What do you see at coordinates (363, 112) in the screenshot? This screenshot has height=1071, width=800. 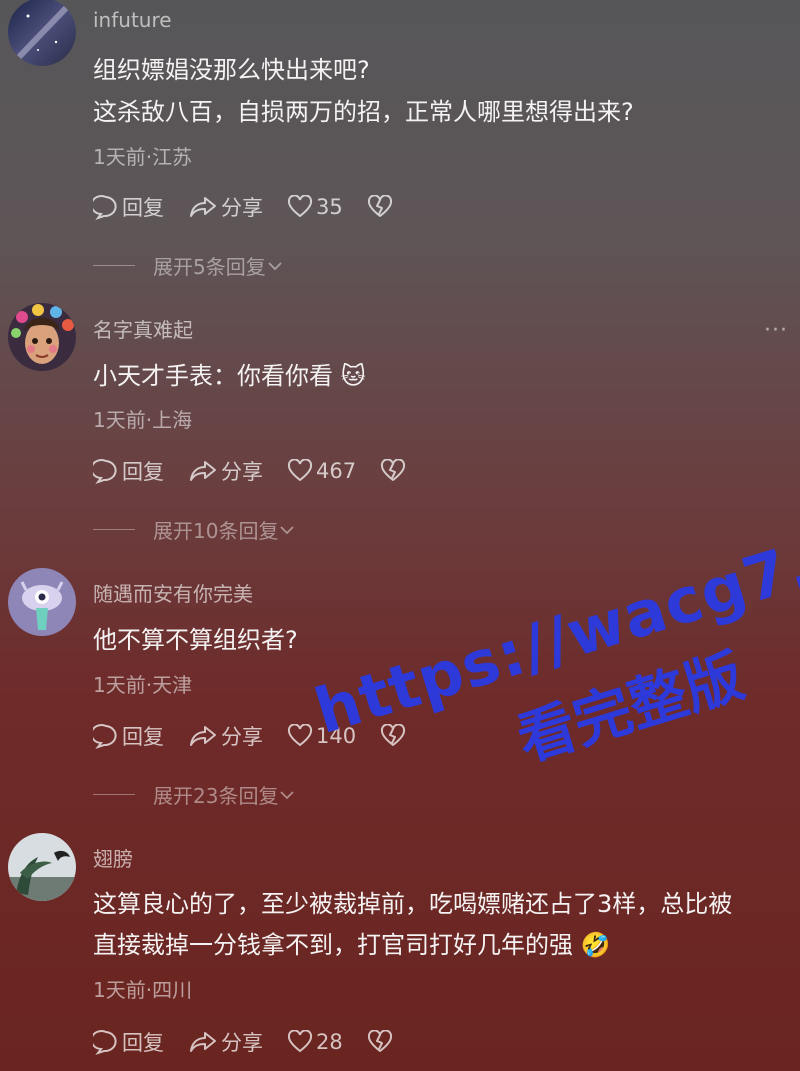 I see `comment-text-line: 这杀敌八百，自损两万的招，正常人哪里想得出来?` at bounding box center [363, 112].